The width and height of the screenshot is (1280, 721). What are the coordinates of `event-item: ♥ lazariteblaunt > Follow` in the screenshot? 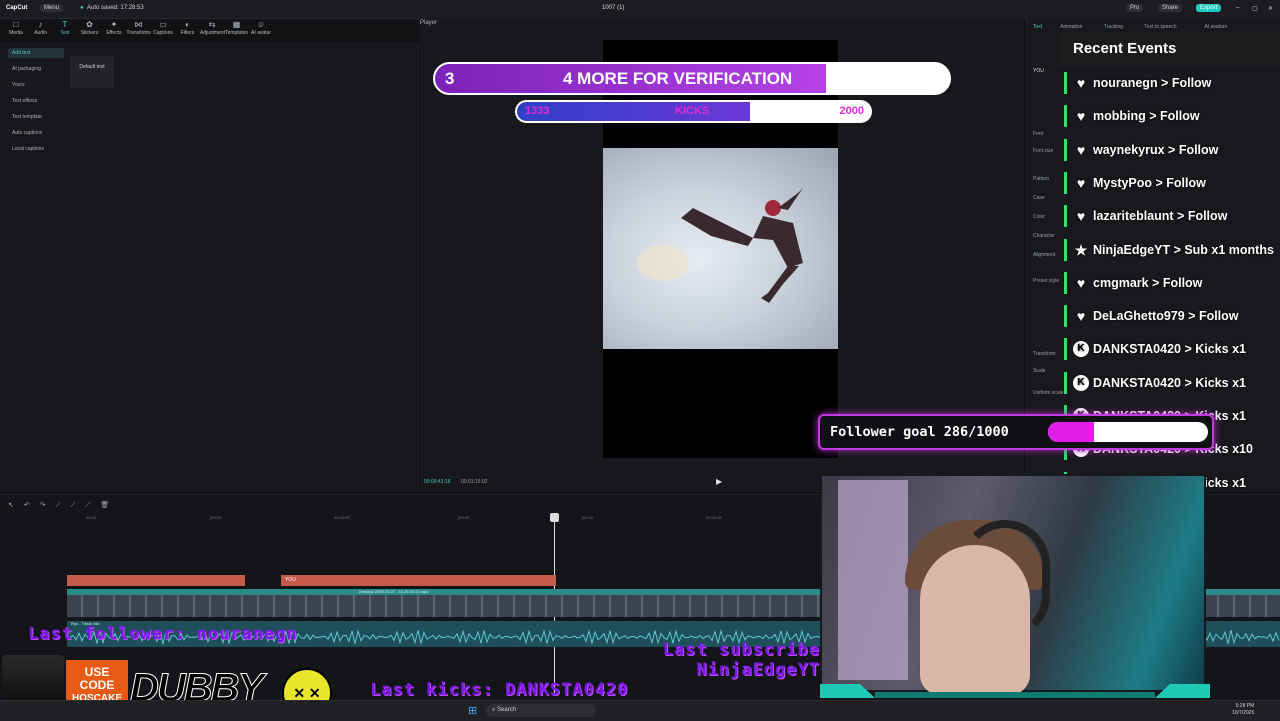 It's located at (1172, 216).